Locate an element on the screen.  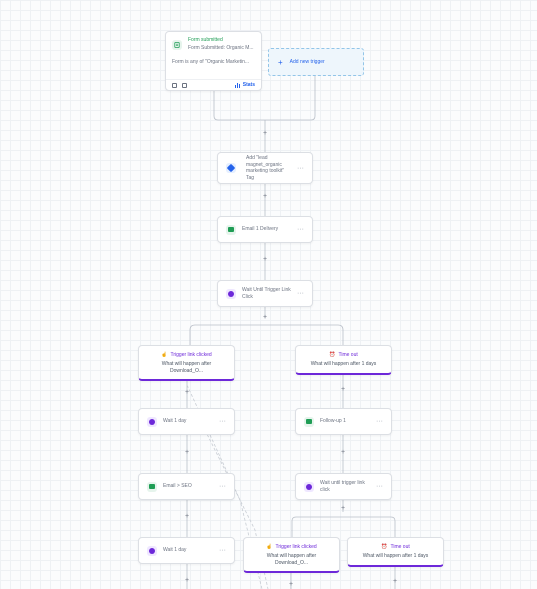
delete-icon is located at coordinates (184, 85).